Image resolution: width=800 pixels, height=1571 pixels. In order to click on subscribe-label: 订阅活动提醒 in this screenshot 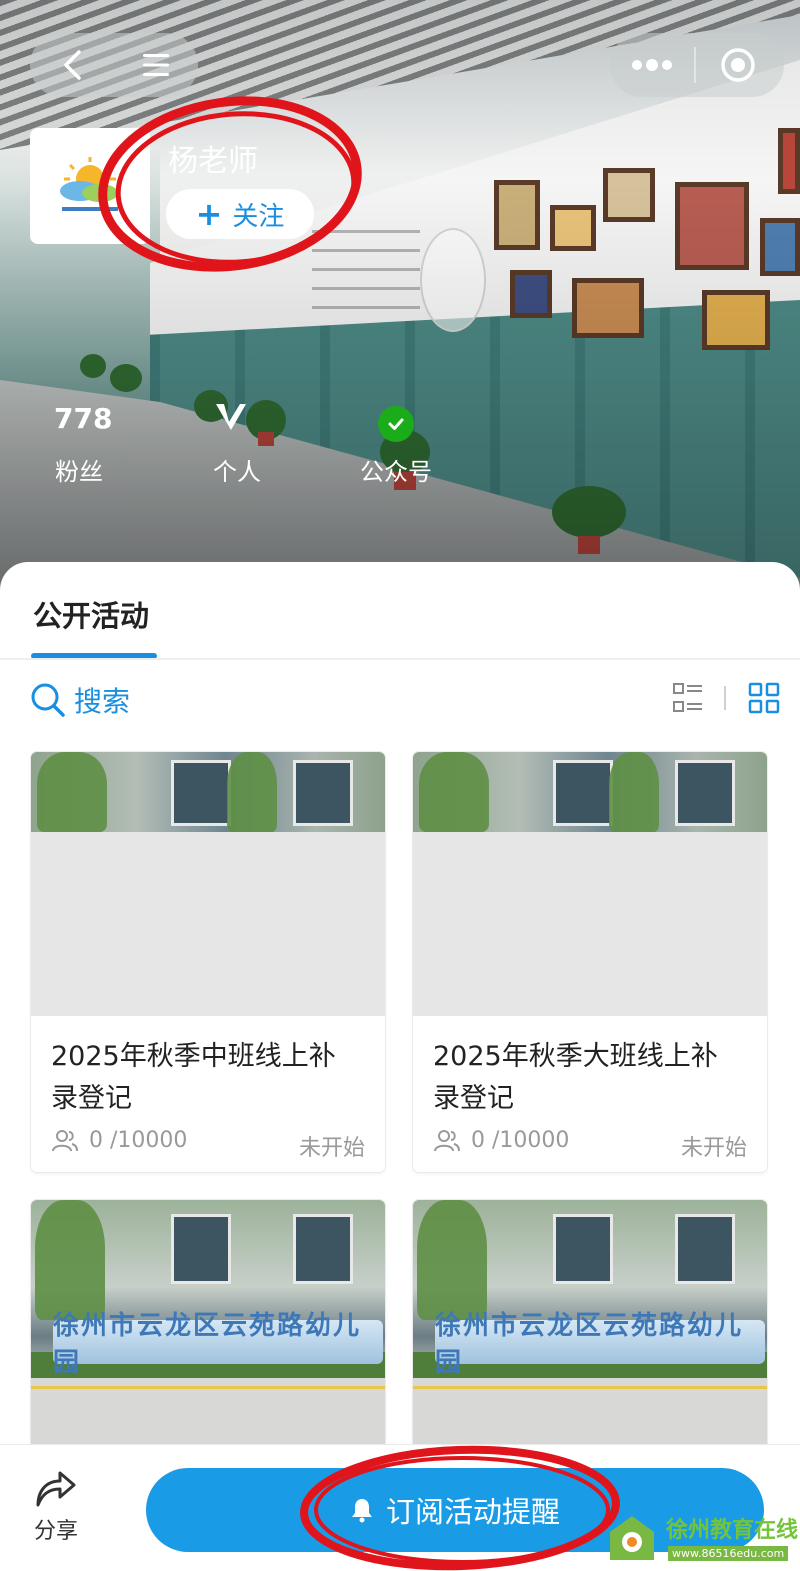, I will do `click(472, 1512)`.